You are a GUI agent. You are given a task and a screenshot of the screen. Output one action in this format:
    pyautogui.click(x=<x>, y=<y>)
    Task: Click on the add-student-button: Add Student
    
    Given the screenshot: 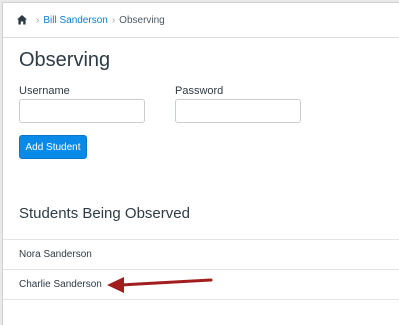 What is the action you would take?
    pyautogui.click(x=53, y=147)
    